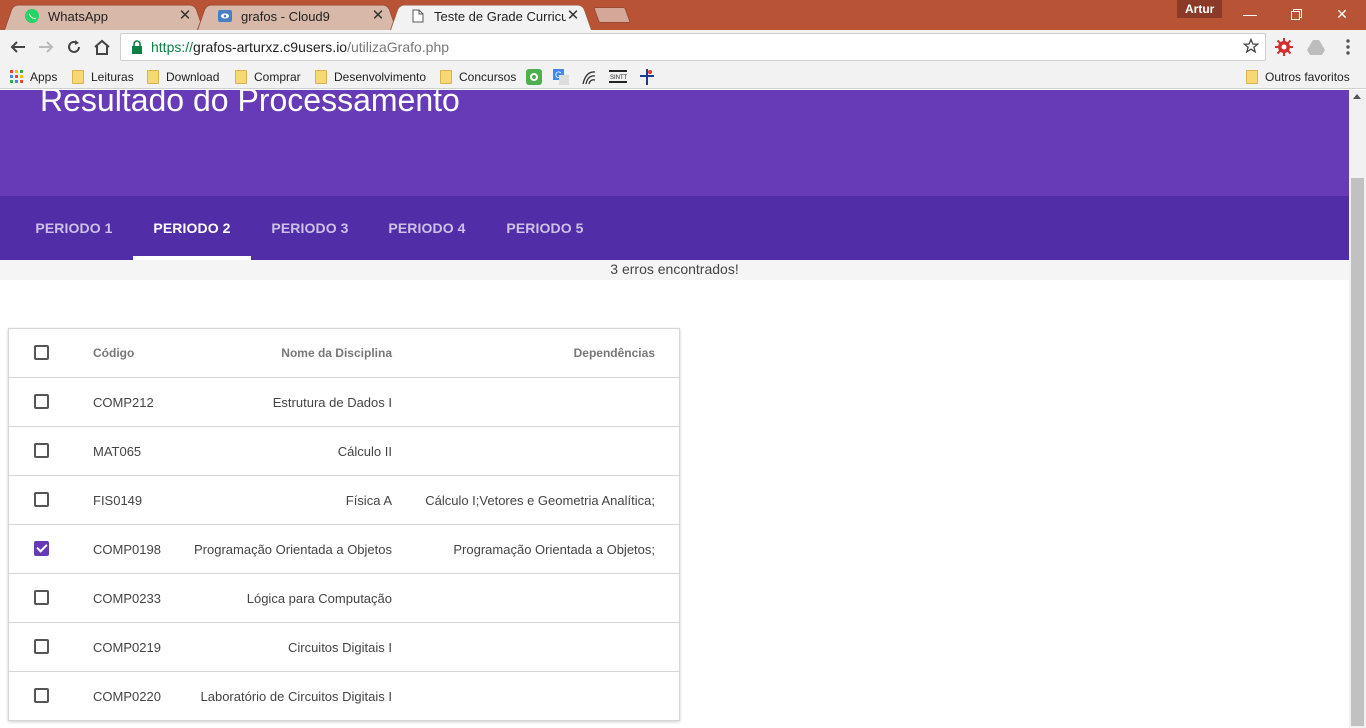  Describe the element at coordinates (192, 228) in the screenshot. I see `tab-periodo-2: PERIODO 2` at that location.